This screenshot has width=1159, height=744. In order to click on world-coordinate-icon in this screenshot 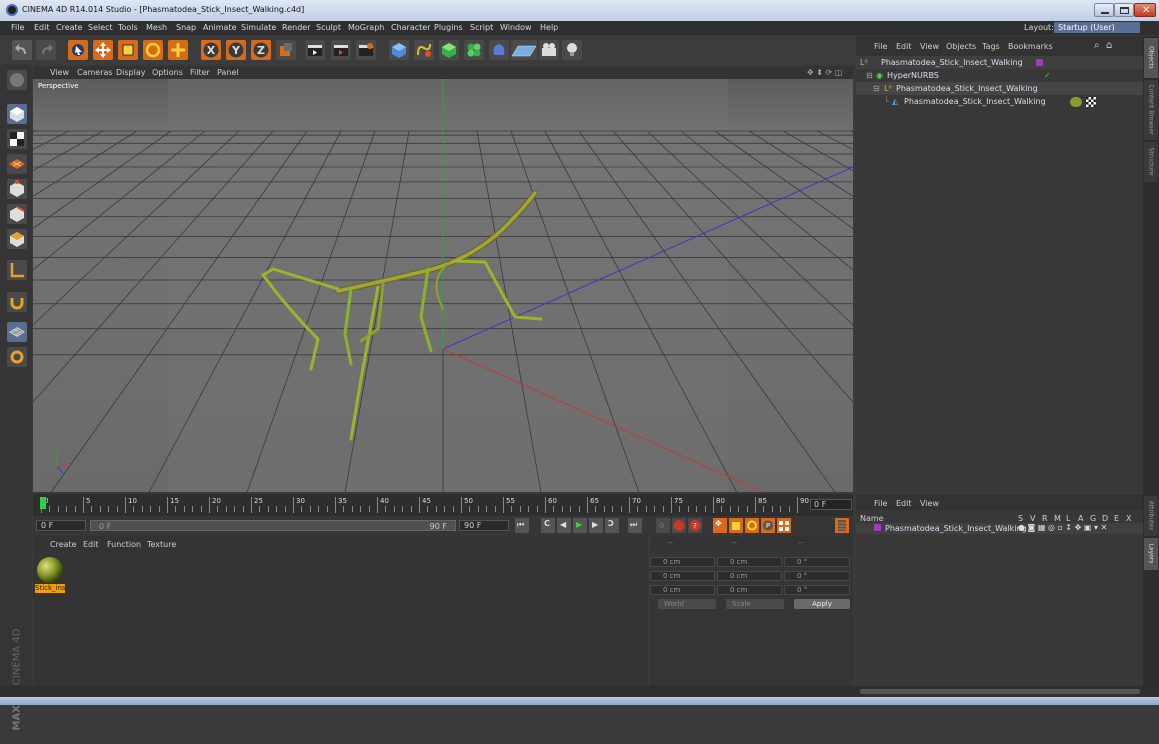, I will do `click(286, 50)`.